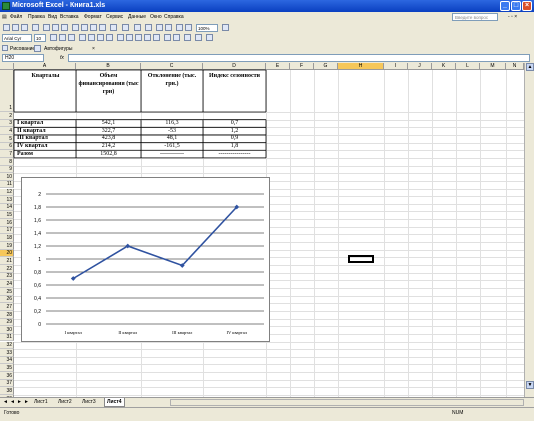  I want to click on formatting-toolbar: Arial Cyr 10, so click(267, 38).